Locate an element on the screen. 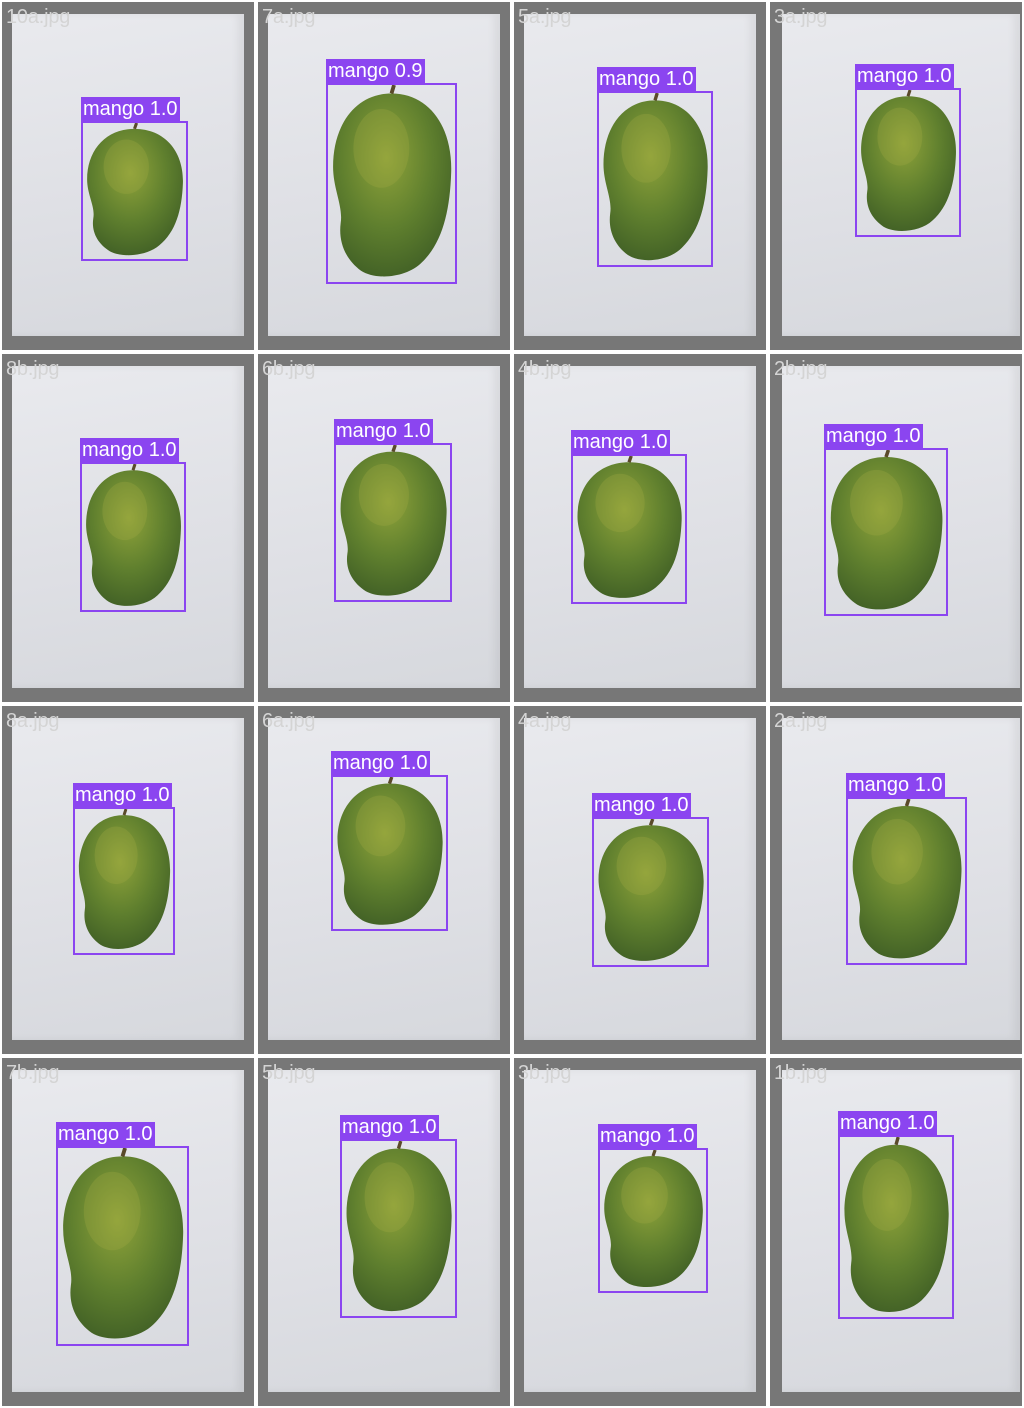 The height and width of the screenshot is (1408, 1024). image-tile: mango 0.9 7a.jpg is located at coordinates (384, 176).